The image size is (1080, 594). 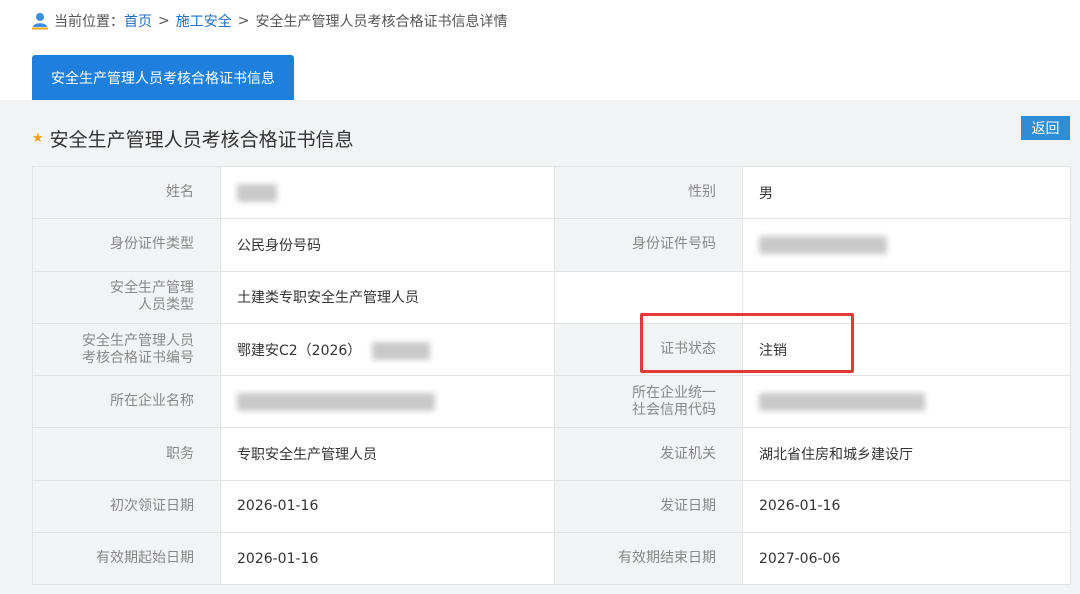 What do you see at coordinates (126, 245) in the screenshot?
I see `id-type-label: 身份证件类型` at bounding box center [126, 245].